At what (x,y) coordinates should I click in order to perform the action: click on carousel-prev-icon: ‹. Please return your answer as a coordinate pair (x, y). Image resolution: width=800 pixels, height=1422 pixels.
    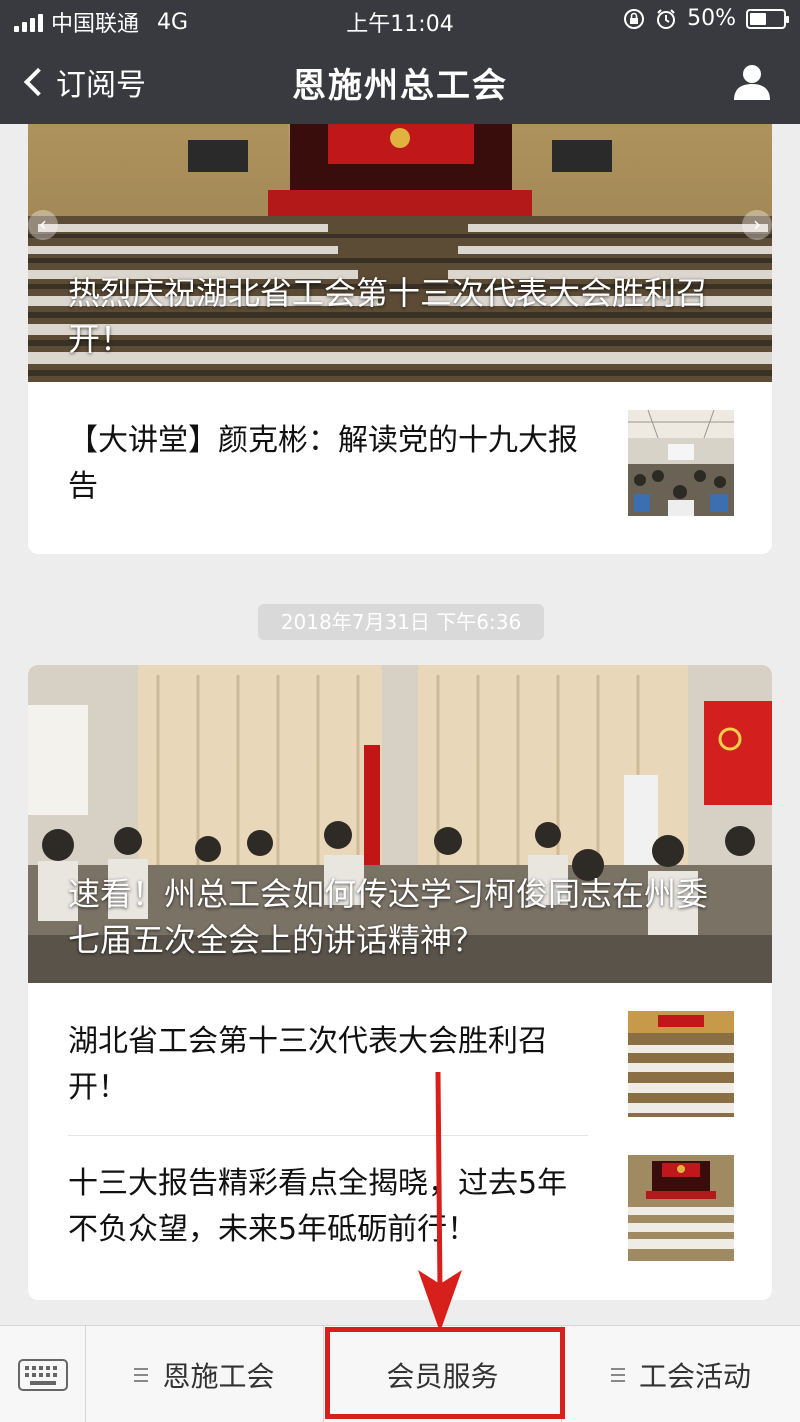
    Looking at the image, I should click on (43, 225).